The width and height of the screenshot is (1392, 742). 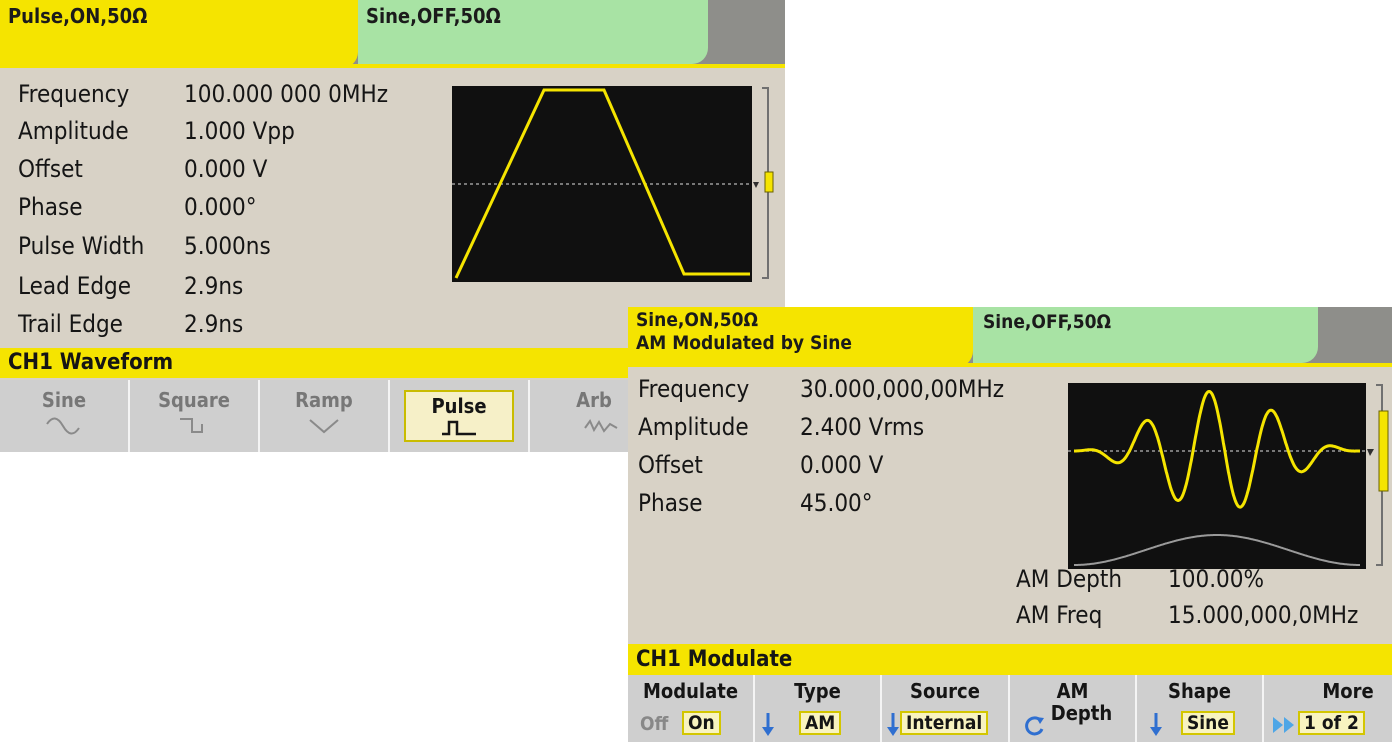 What do you see at coordinates (744, 343) in the screenshot?
I see `tab-channel1-sublabel: AM Modulated by Sine` at bounding box center [744, 343].